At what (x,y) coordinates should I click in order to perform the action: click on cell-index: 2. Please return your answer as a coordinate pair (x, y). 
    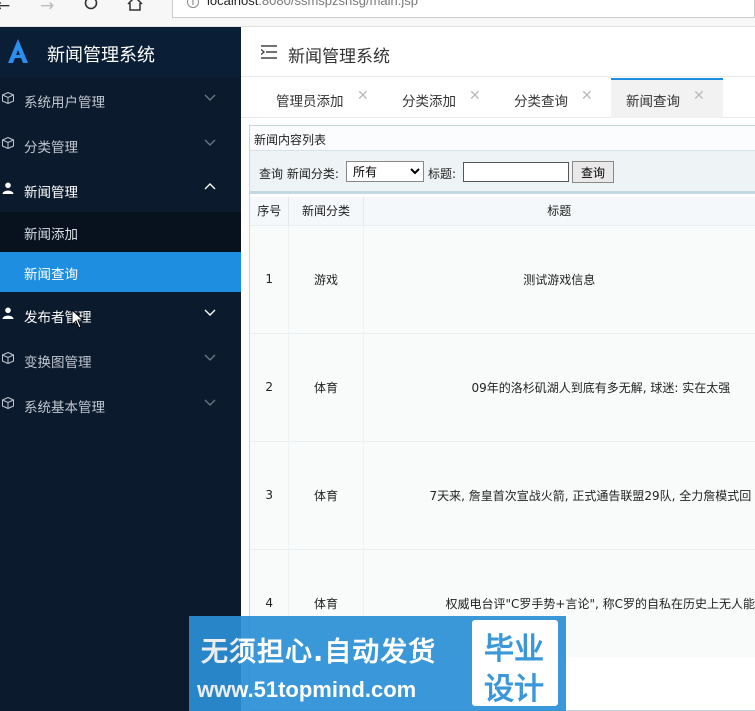
    Looking at the image, I should click on (270, 386).